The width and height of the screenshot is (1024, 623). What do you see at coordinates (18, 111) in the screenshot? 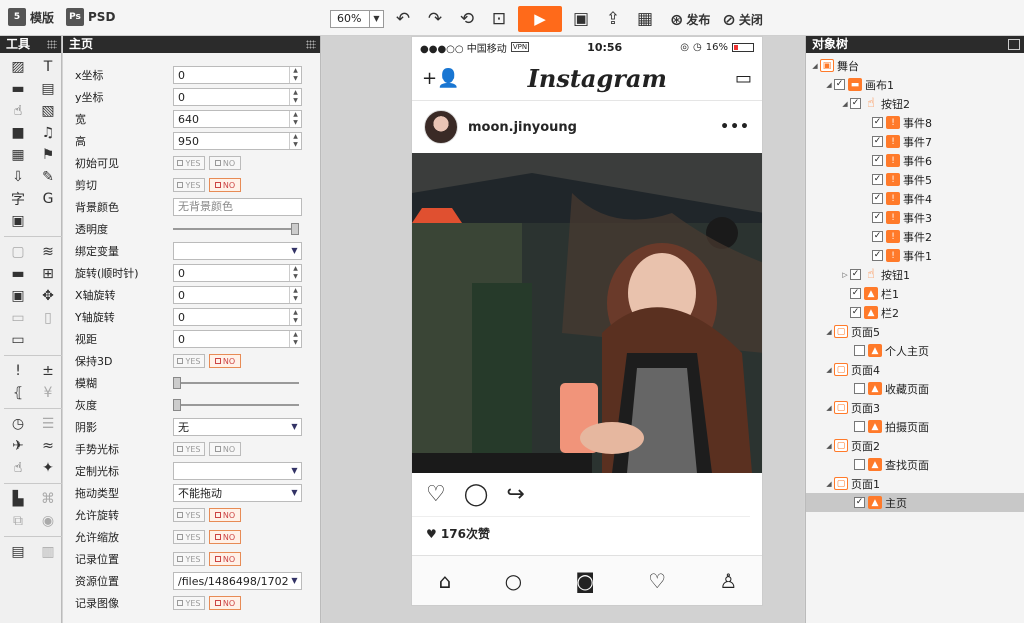
I see `hand-tool-icon: ☝` at bounding box center [18, 111].